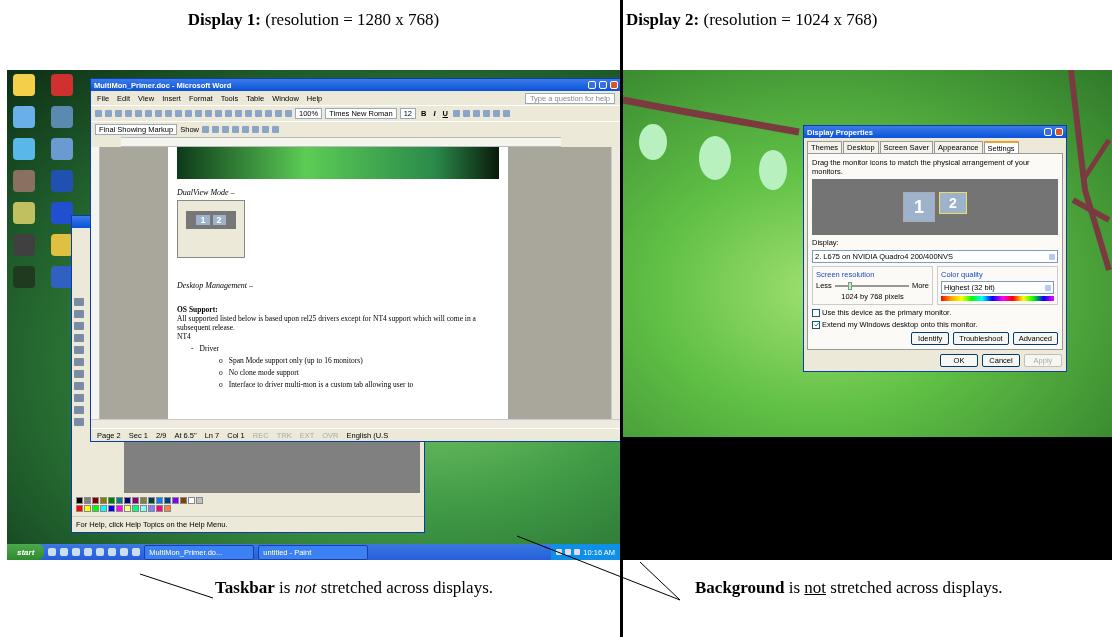  Describe the element at coordinates (215, 285) in the screenshot. I see `document-heading: Desktop Management –` at that location.